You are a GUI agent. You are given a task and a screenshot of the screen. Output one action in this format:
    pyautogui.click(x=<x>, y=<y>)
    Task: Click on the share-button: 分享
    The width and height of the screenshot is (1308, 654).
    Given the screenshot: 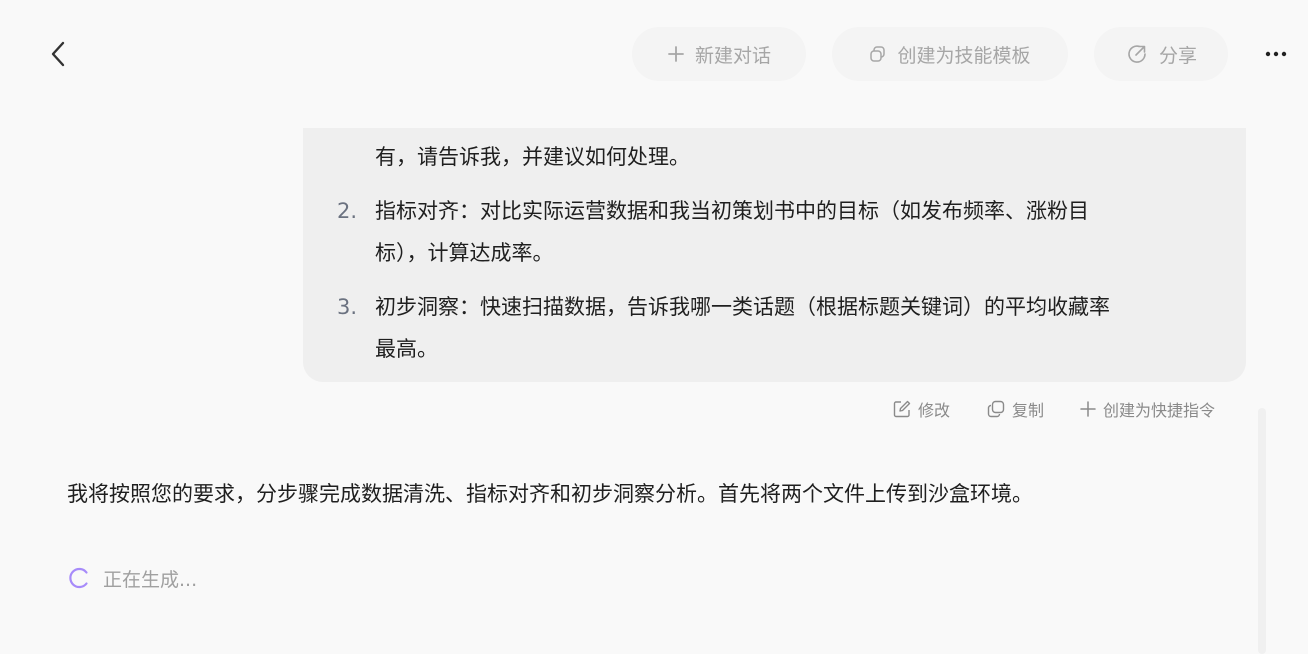 What is the action you would take?
    pyautogui.click(x=1161, y=54)
    